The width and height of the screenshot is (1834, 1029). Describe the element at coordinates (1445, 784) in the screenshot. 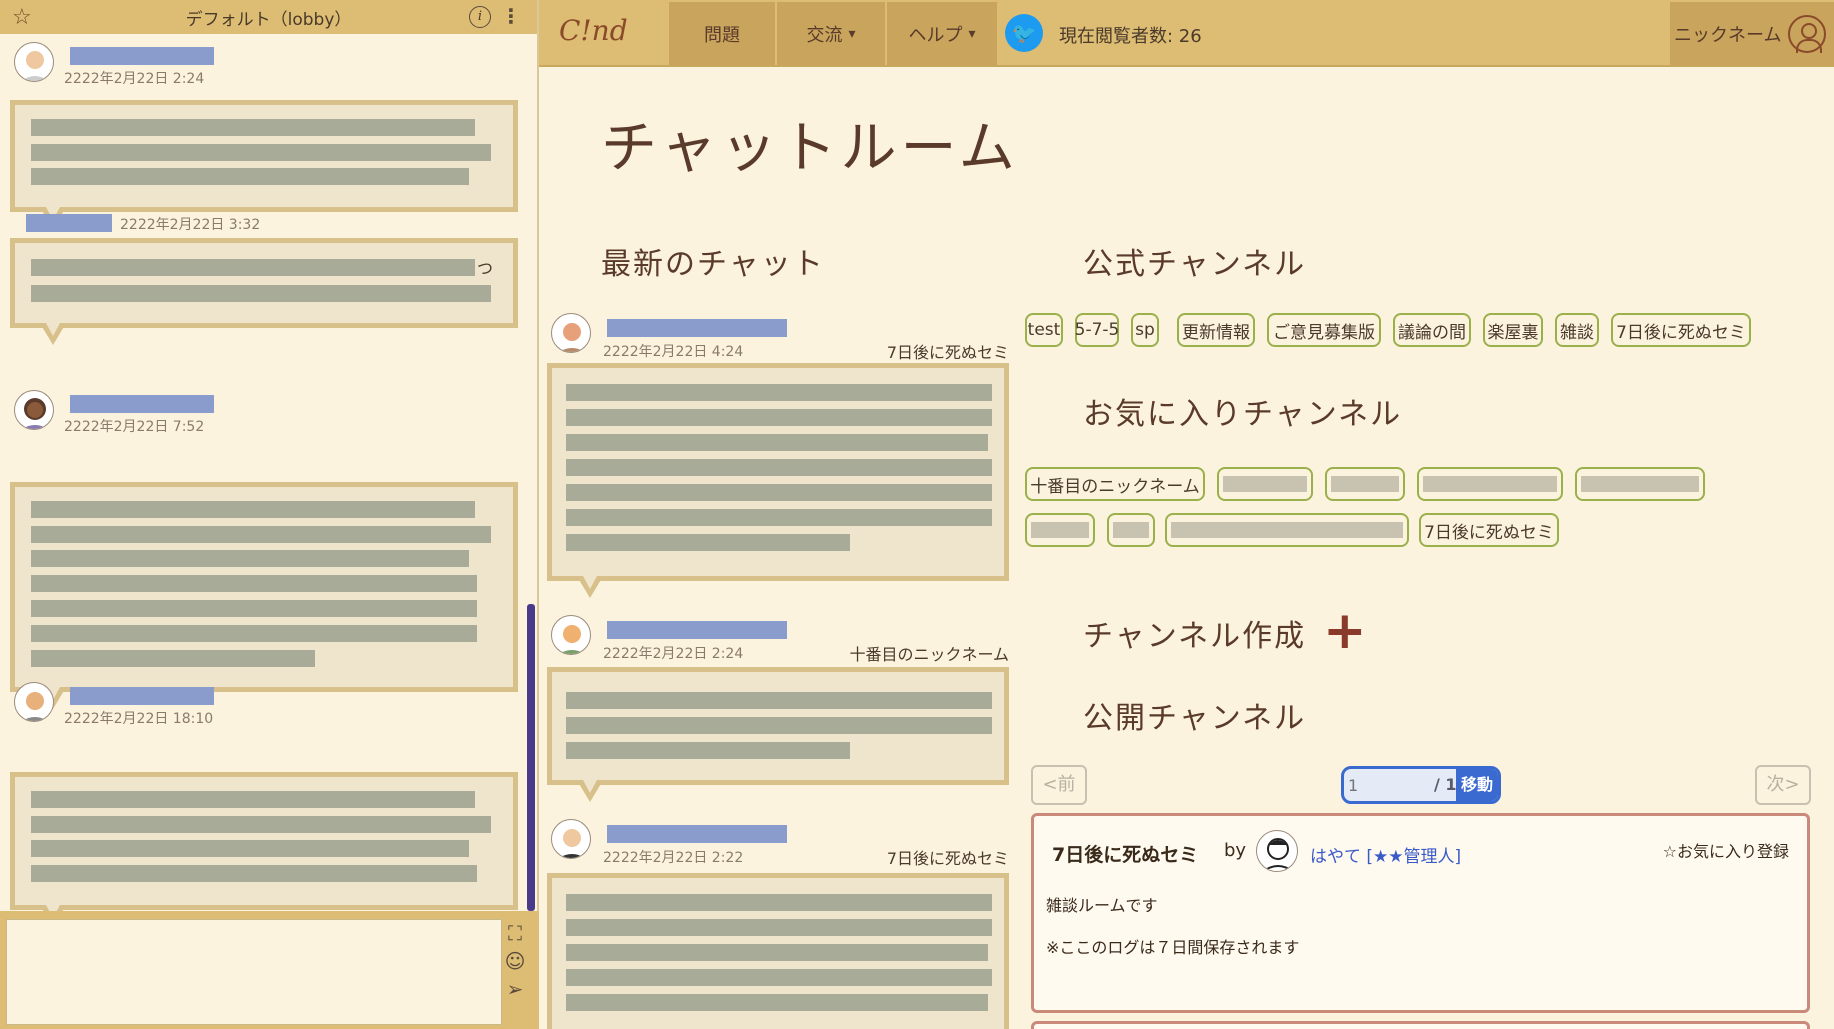

I see `page-total: / 1` at that location.